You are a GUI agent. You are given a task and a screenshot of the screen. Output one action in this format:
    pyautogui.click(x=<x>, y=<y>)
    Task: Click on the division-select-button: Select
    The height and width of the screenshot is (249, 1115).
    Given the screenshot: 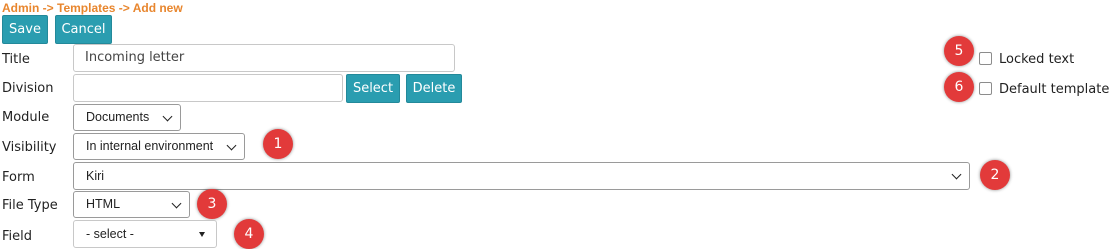 What is the action you would take?
    pyautogui.click(x=373, y=88)
    